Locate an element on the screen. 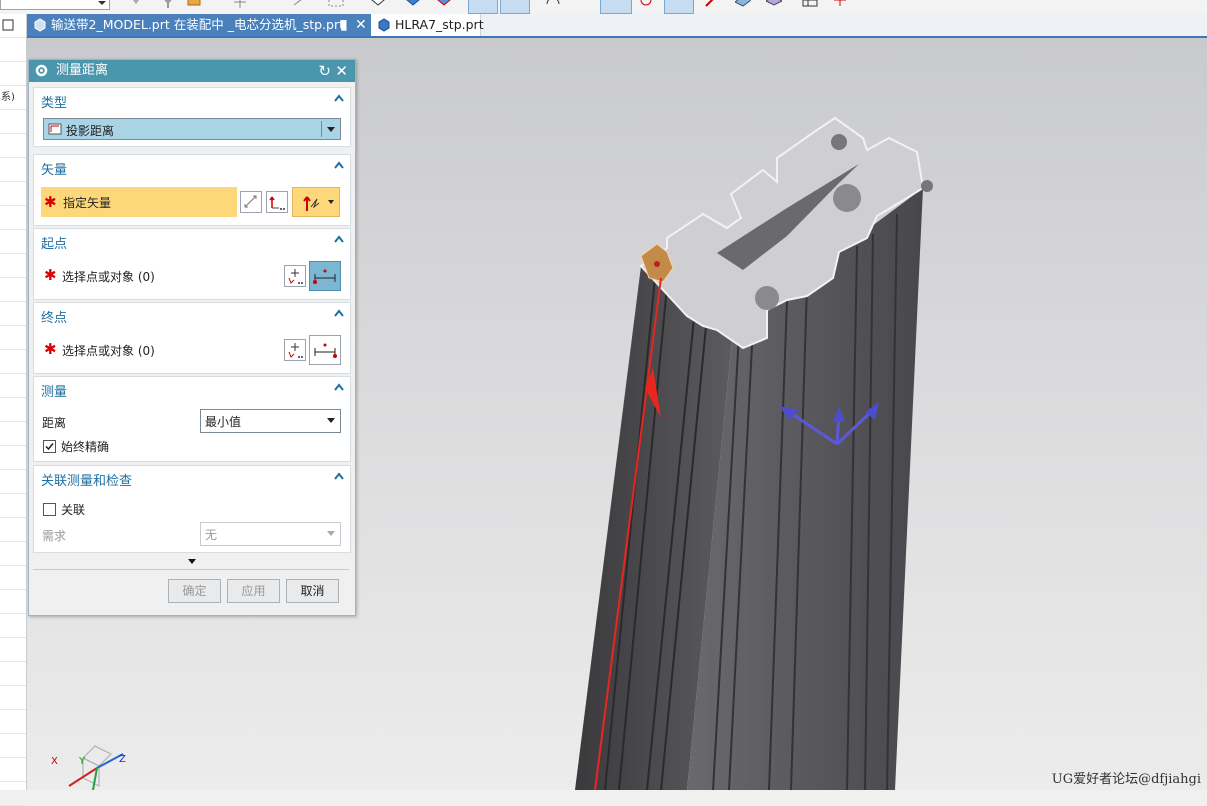  more-options-toggle is located at coordinates (191, 562).